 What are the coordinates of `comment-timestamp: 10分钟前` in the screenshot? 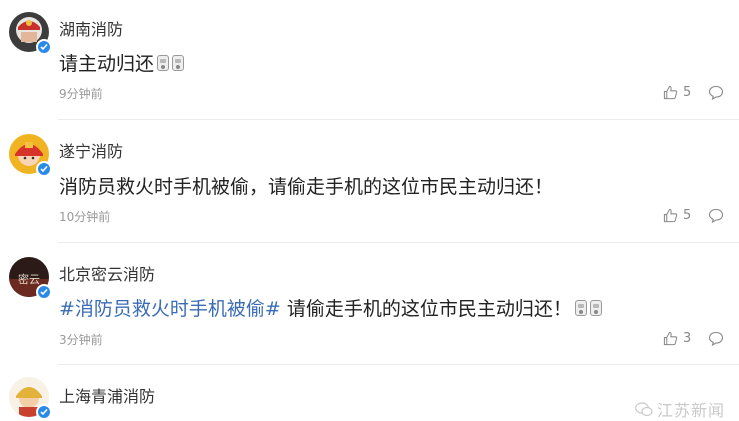 It's located at (85, 217).